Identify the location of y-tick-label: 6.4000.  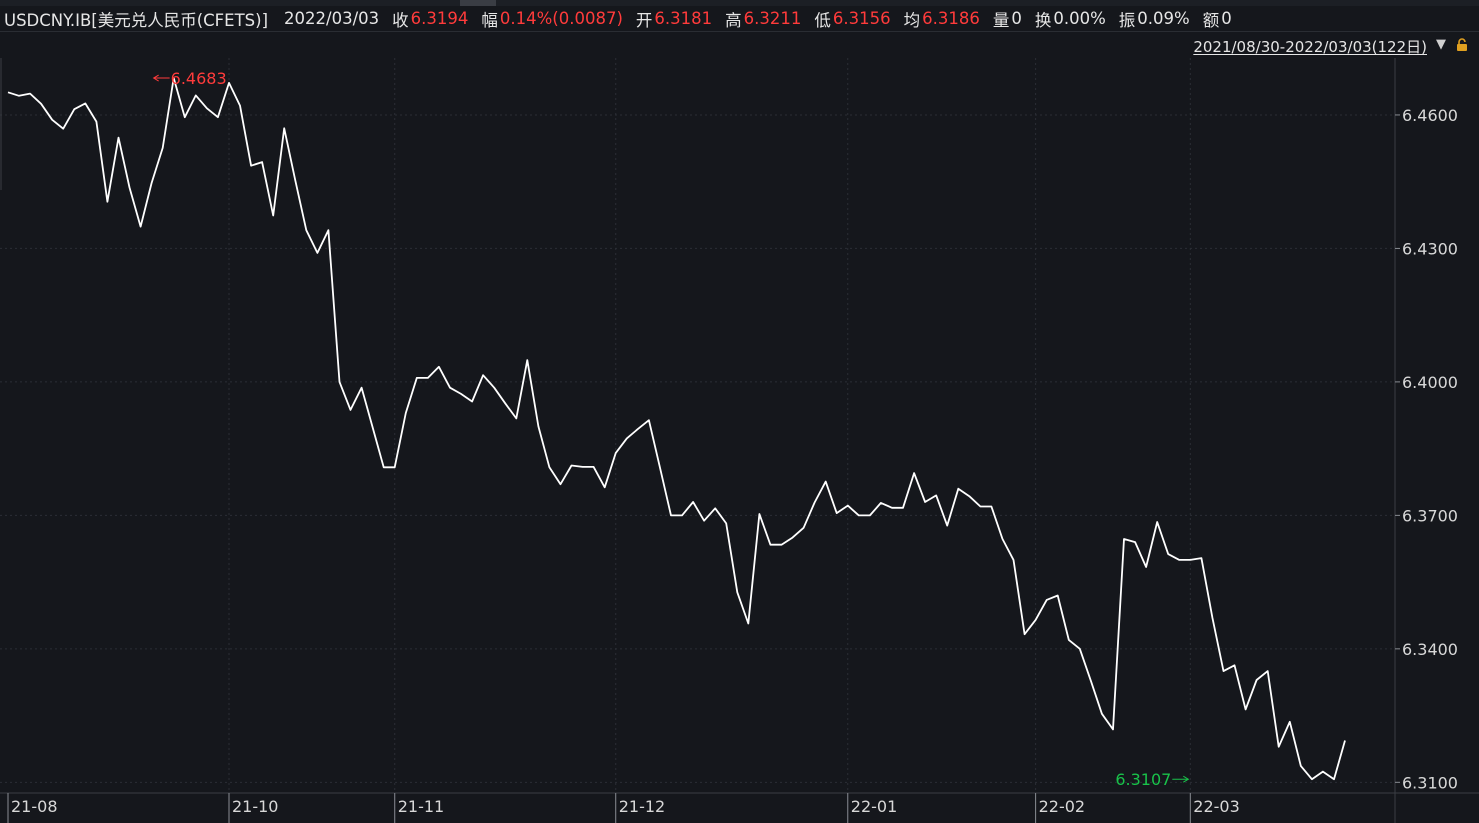
(1430, 382).